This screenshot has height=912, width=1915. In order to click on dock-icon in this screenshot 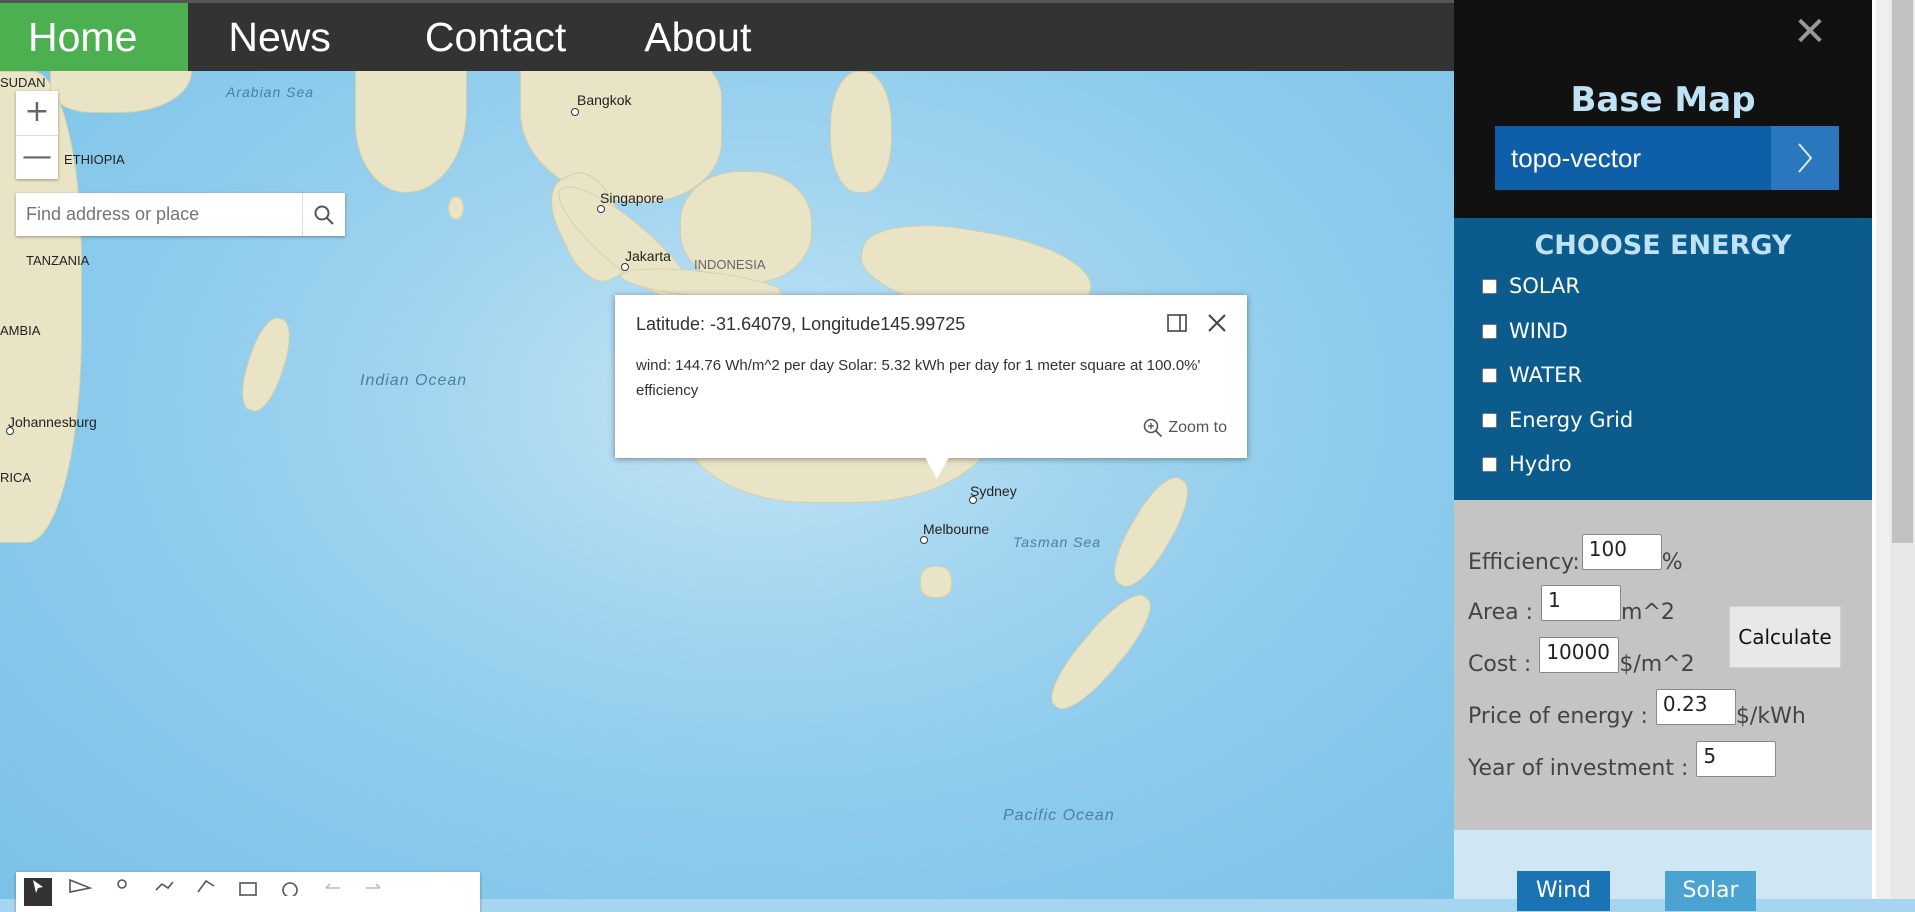, I will do `click(1177, 323)`.